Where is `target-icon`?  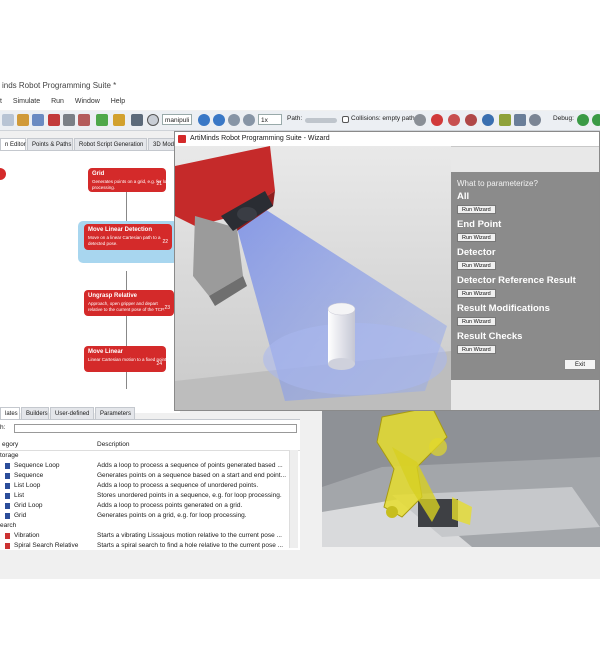
target-icon is located at coordinates (488, 120).